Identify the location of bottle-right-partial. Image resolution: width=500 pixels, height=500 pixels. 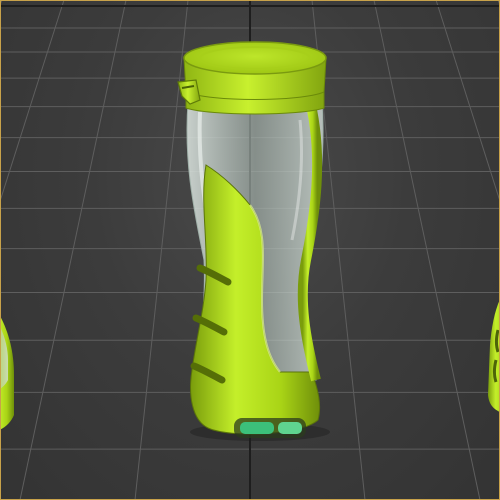
(494, 350).